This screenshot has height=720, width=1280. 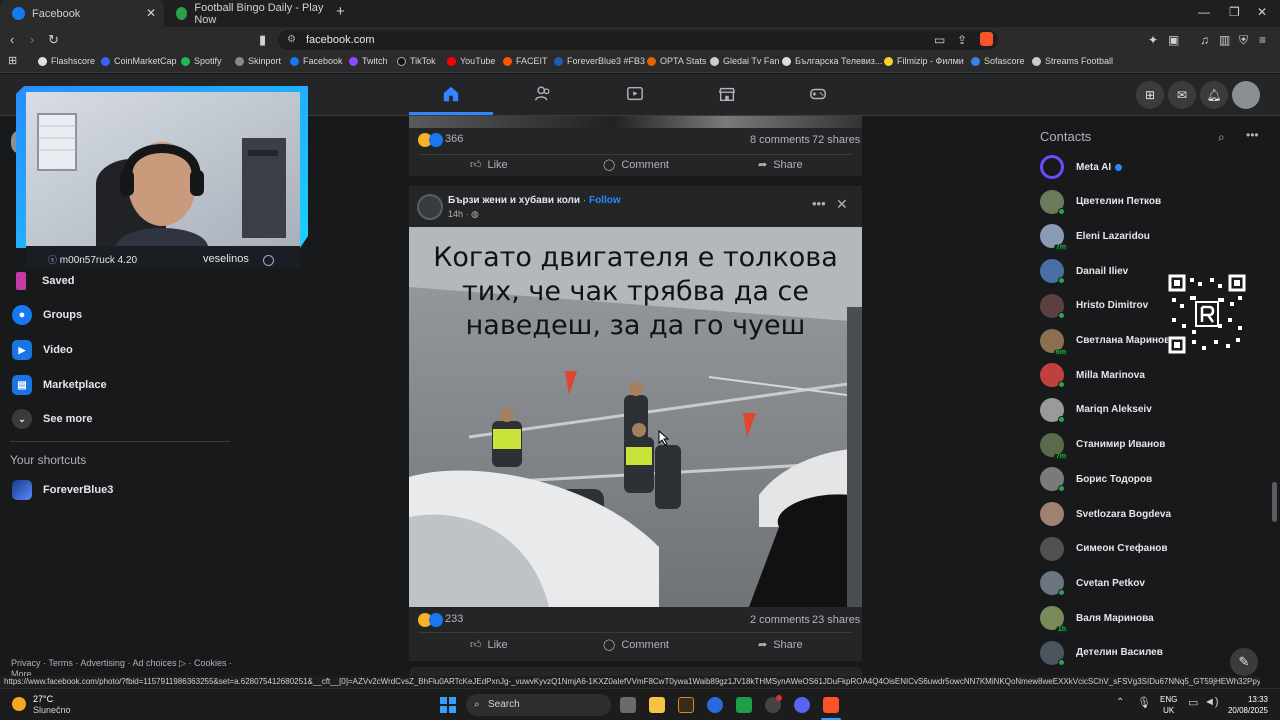 What do you see at coordinates (1221, 137) in the screenshot?
I see `search-contacts-icon: ⌕` at bounding box center [1221, 137].